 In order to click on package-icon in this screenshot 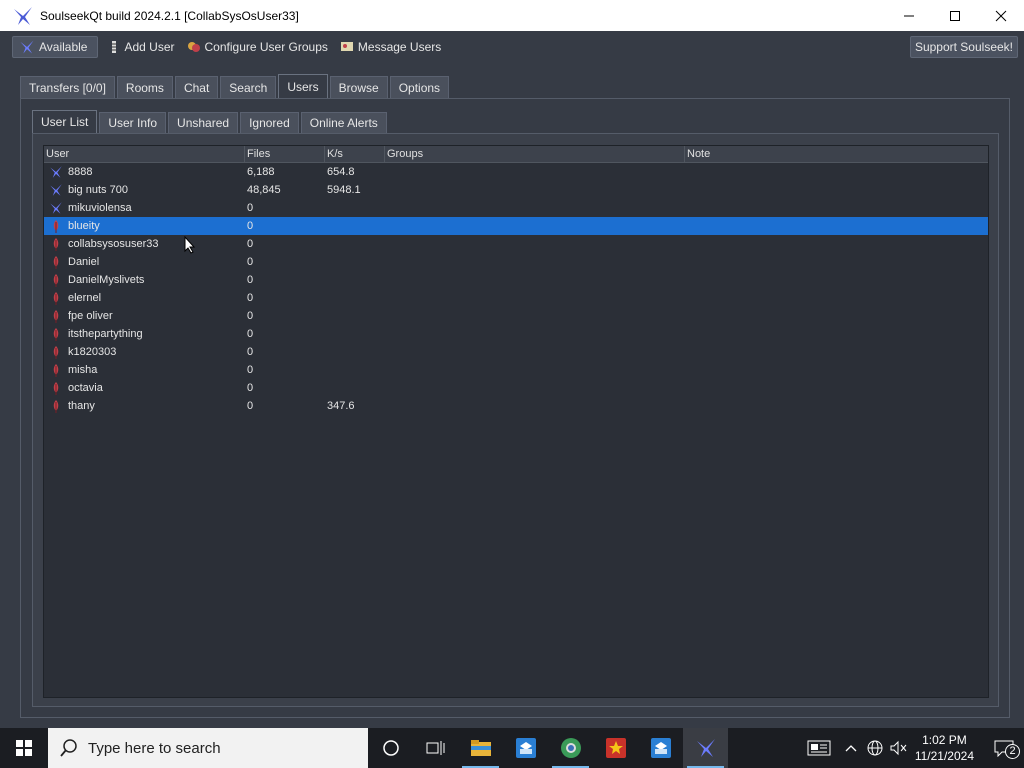, I will do `click(525, 748)`.